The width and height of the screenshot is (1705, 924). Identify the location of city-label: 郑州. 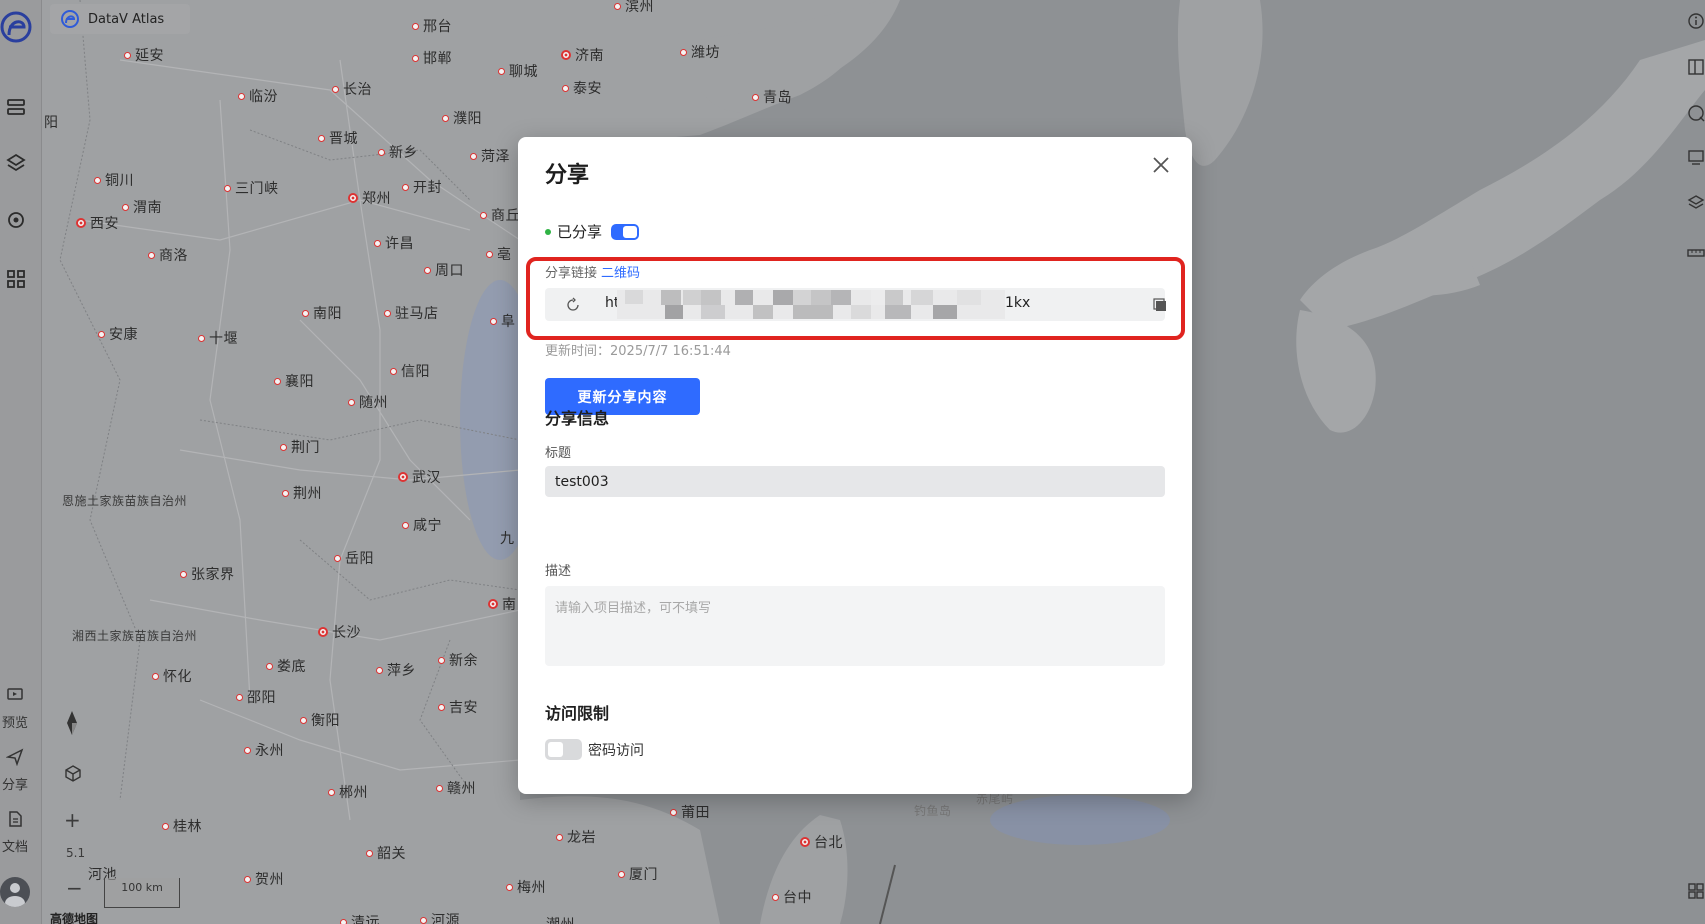
(369, 198).